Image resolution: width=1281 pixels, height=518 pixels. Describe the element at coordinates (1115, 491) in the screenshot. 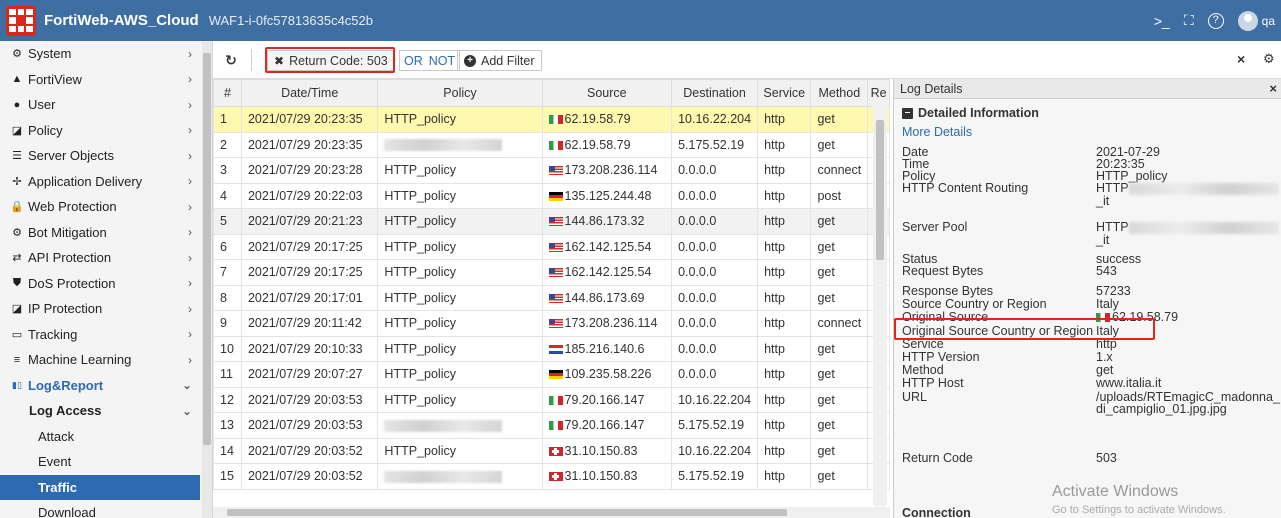

I see `windows-activation-watermark: Activate Windows` at that location.